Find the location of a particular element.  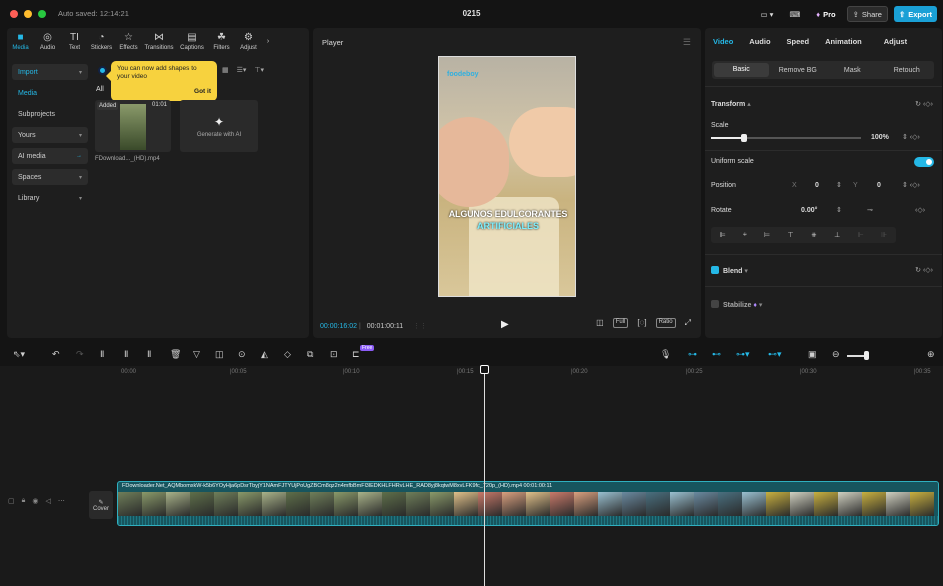

cover-button: ✎ Cover is located at coordinates (101, 505).